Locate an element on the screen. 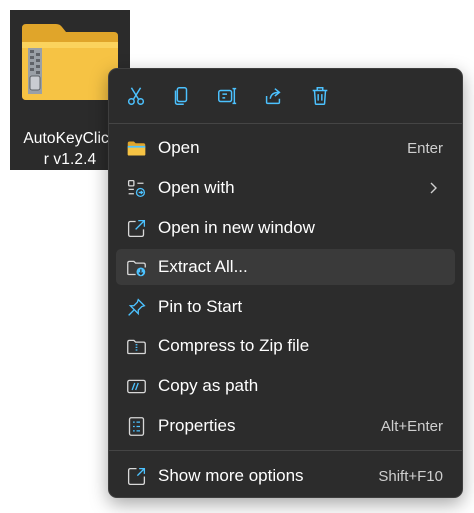 The height and width of the screenshot is (513, 474). trash-icon is located at coordinates (320, 96).